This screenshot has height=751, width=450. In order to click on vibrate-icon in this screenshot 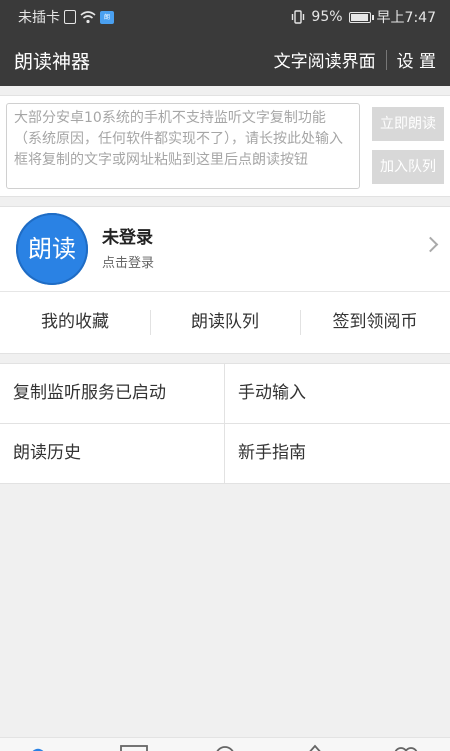, I will do `click(298, 17)`.